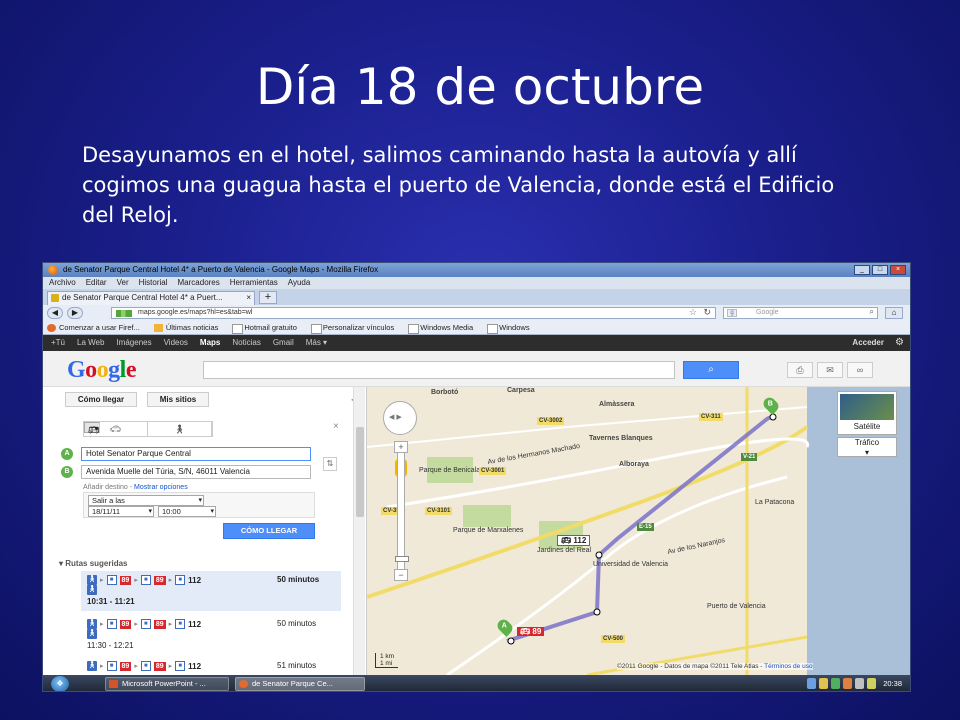 The width and height of the screenshot is (960, 720). I want to click on traffic-label: Tráfico, so click(867, 442).